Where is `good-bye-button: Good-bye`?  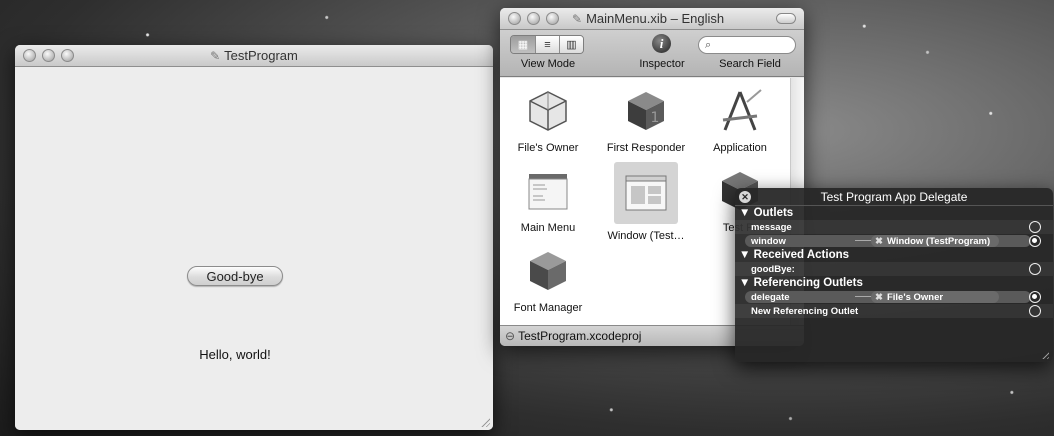
good-bye-button: Good-bye is located at coordinates (235, 276).